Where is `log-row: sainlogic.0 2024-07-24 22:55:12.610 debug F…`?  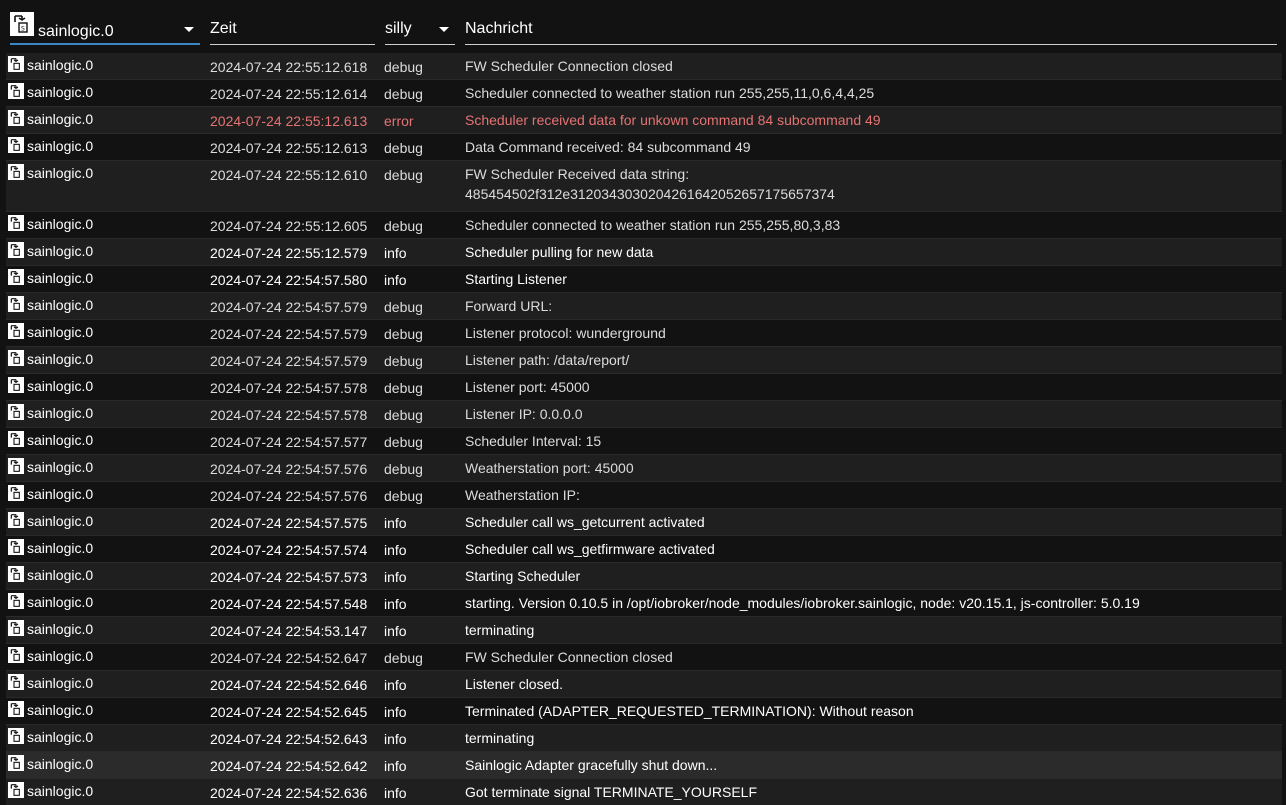 log-row: sainlogic.0 2024-07-24 22:55:12.610 debug F… is located at coordinates (644, 186).